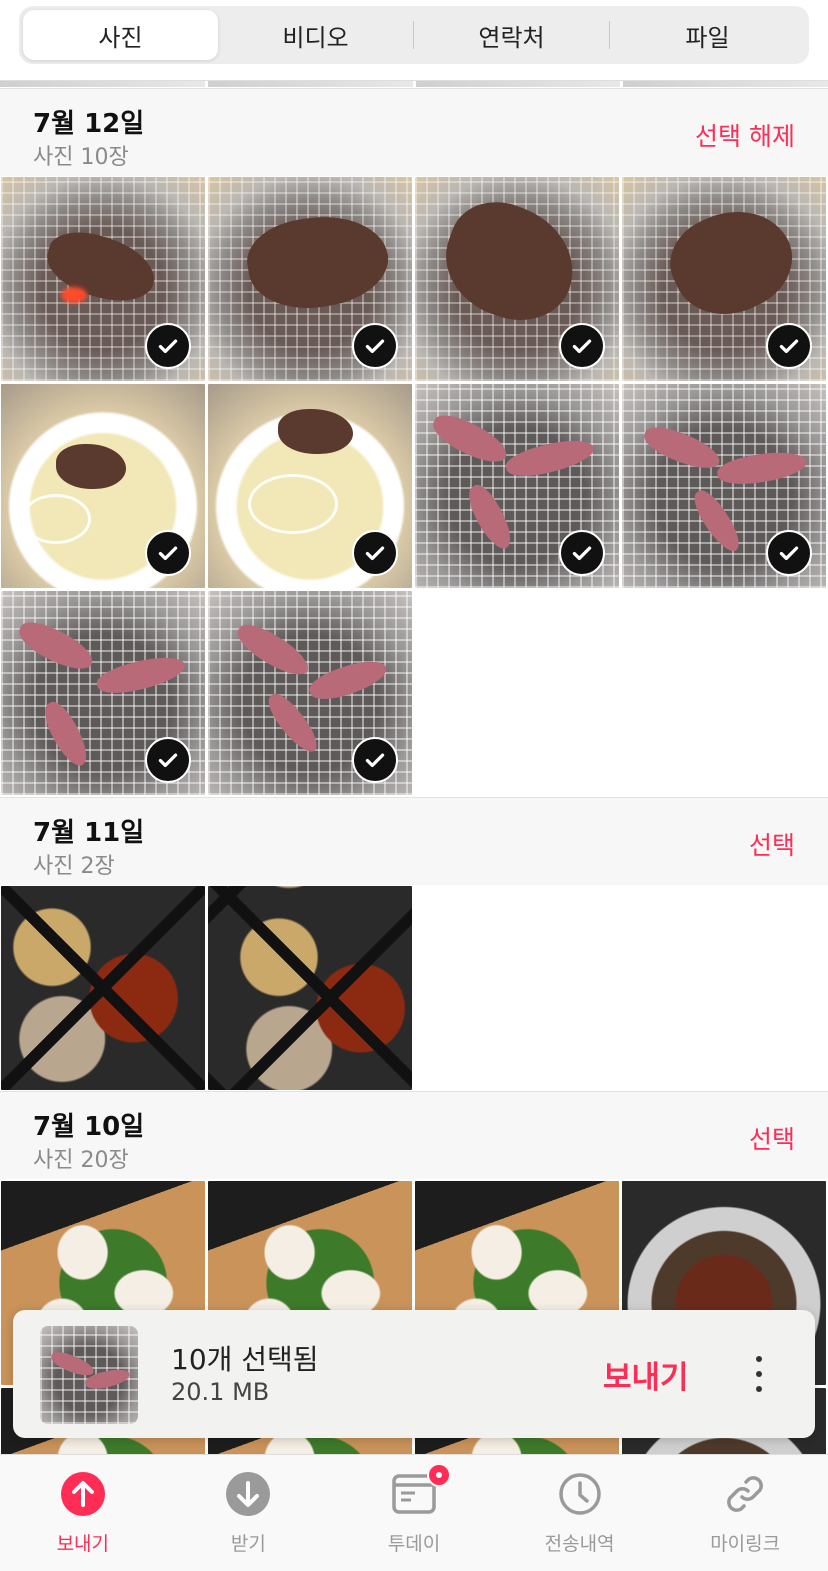 This screenshot has width=828, height=1571. What do you see at coordinates (81, 157) in the screenshot?
I see `section-photo-count: 사진 10장` at bounding box center [81, 157].